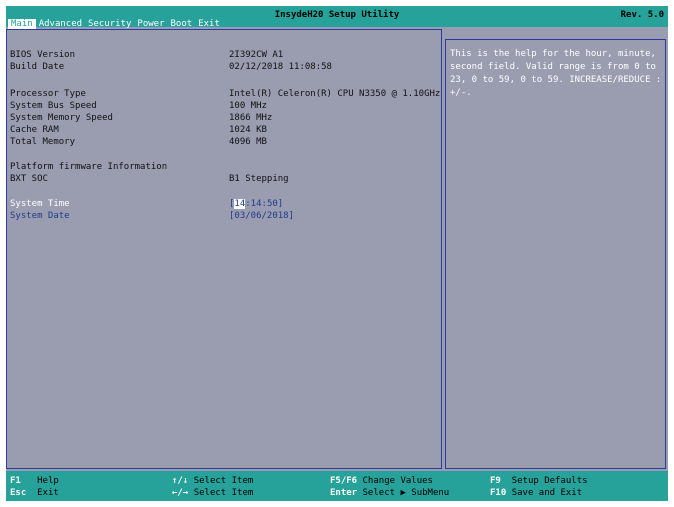 The width and height of the screenshot is (674, 507). What do you see at coordinates (40, 216) in the screenshot?
I see `system-date-label: System Date` at bounding box center [40, 216].